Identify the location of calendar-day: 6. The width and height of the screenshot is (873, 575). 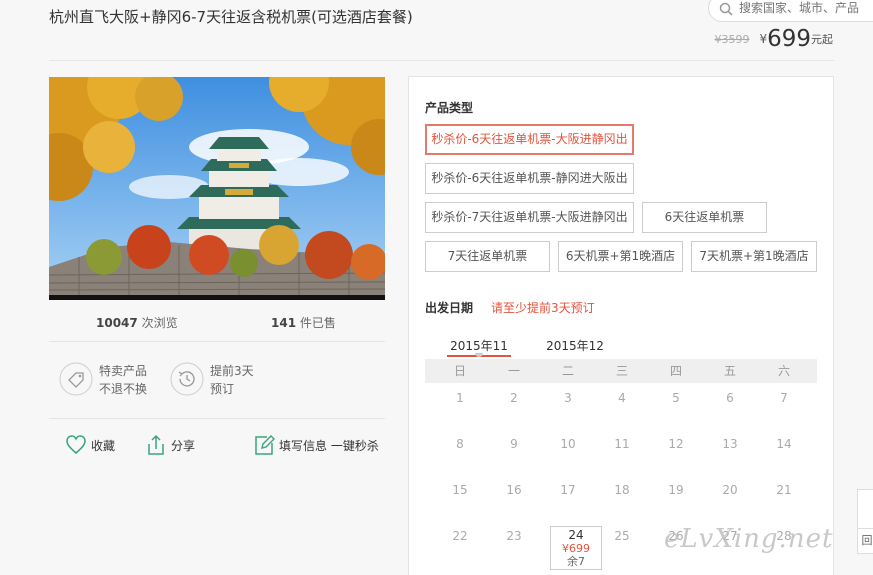
(730, 398).